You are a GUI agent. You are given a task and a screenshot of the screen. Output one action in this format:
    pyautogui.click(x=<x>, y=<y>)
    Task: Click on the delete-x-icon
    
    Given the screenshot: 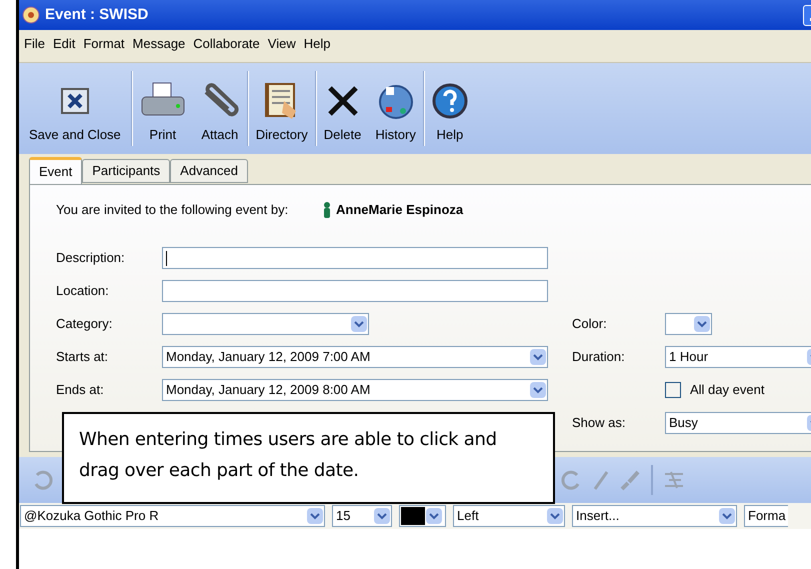 What is the action you would take?
    pyautogui.click(x=343, y=101)
    